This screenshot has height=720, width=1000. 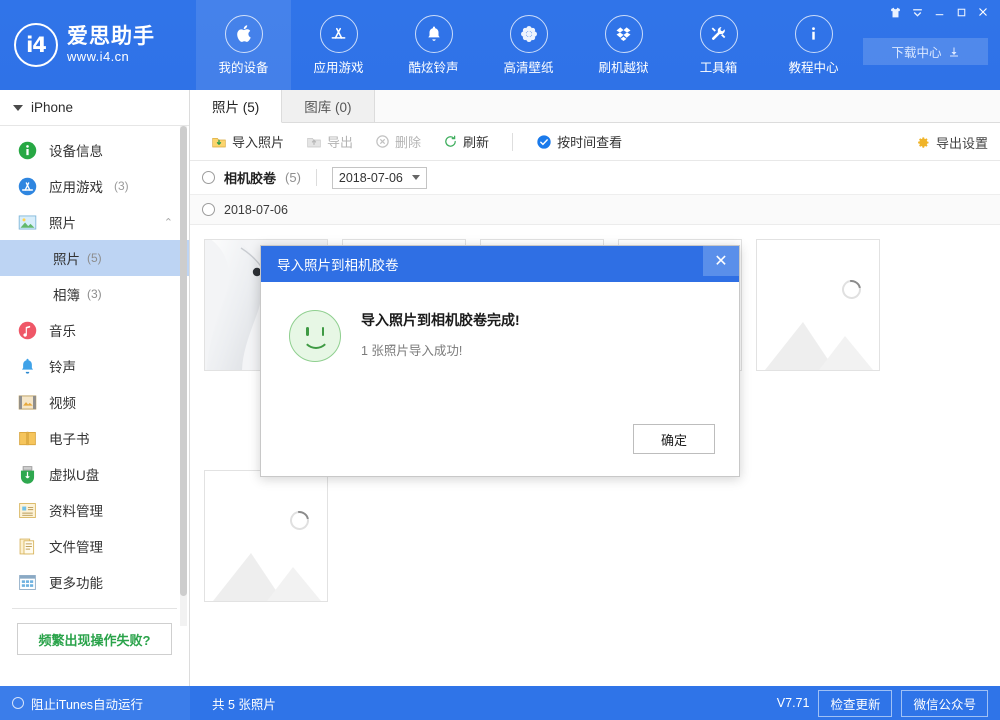 What do you see at coordinates (94, 366) in the screenshot?
I see `sidebar-item-ringtones: 铃声` at bounding box center [94, 366].